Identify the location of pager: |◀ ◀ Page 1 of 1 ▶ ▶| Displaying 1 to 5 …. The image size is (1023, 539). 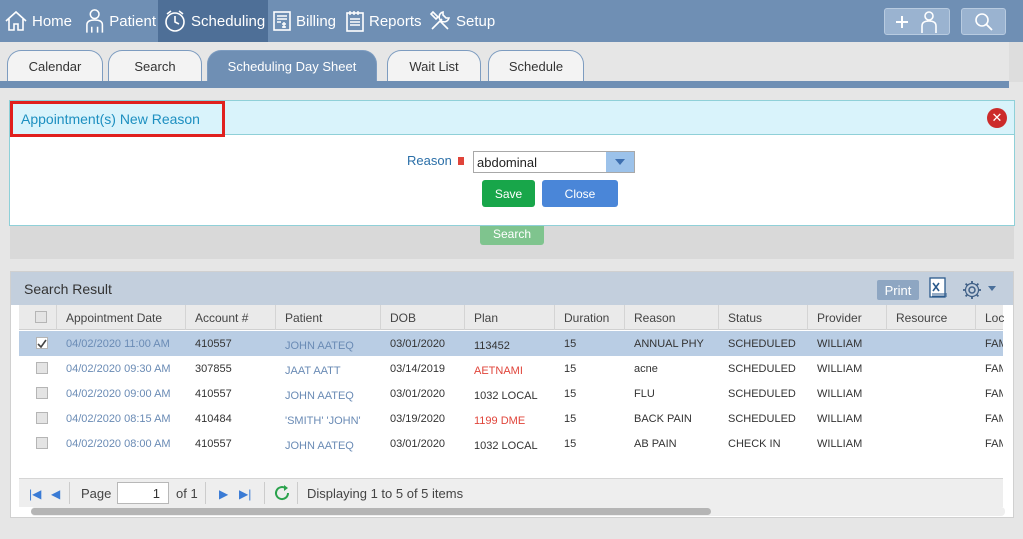
(511, 492).